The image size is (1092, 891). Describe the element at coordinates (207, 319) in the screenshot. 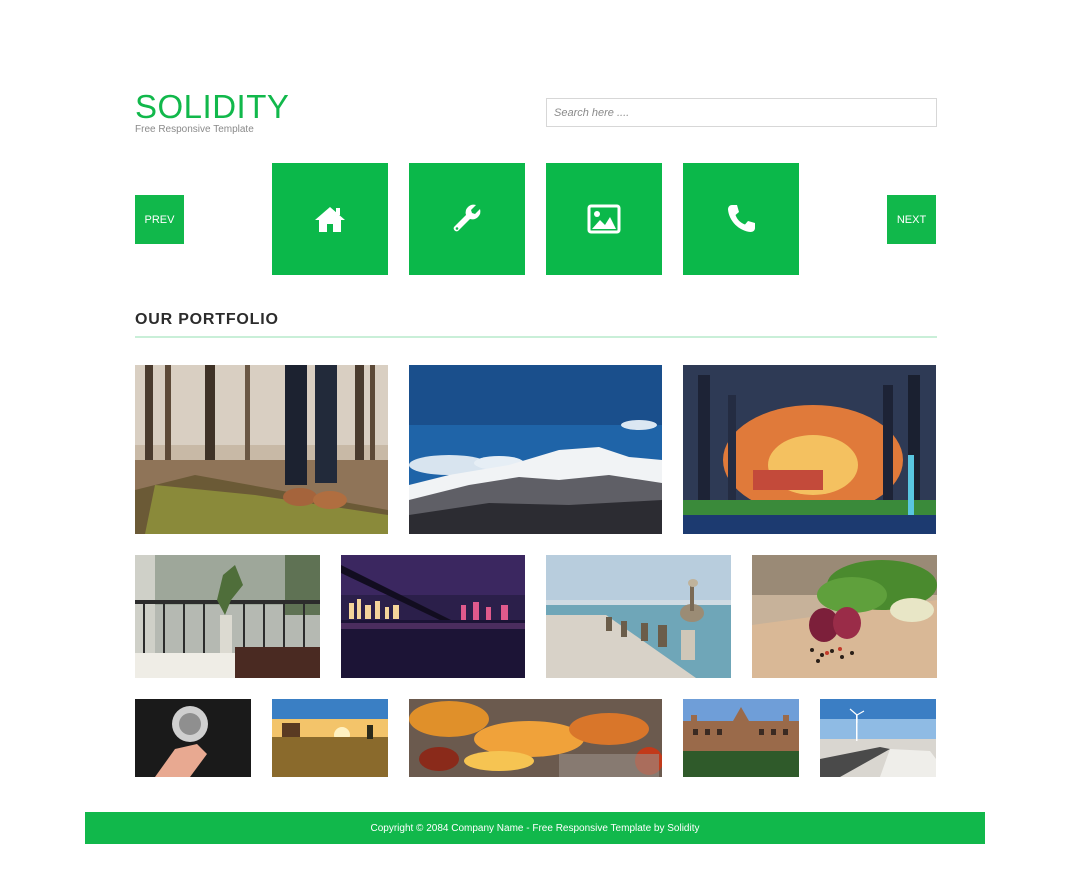

I see `section-title: OUR PORTFOLIO` at that location.